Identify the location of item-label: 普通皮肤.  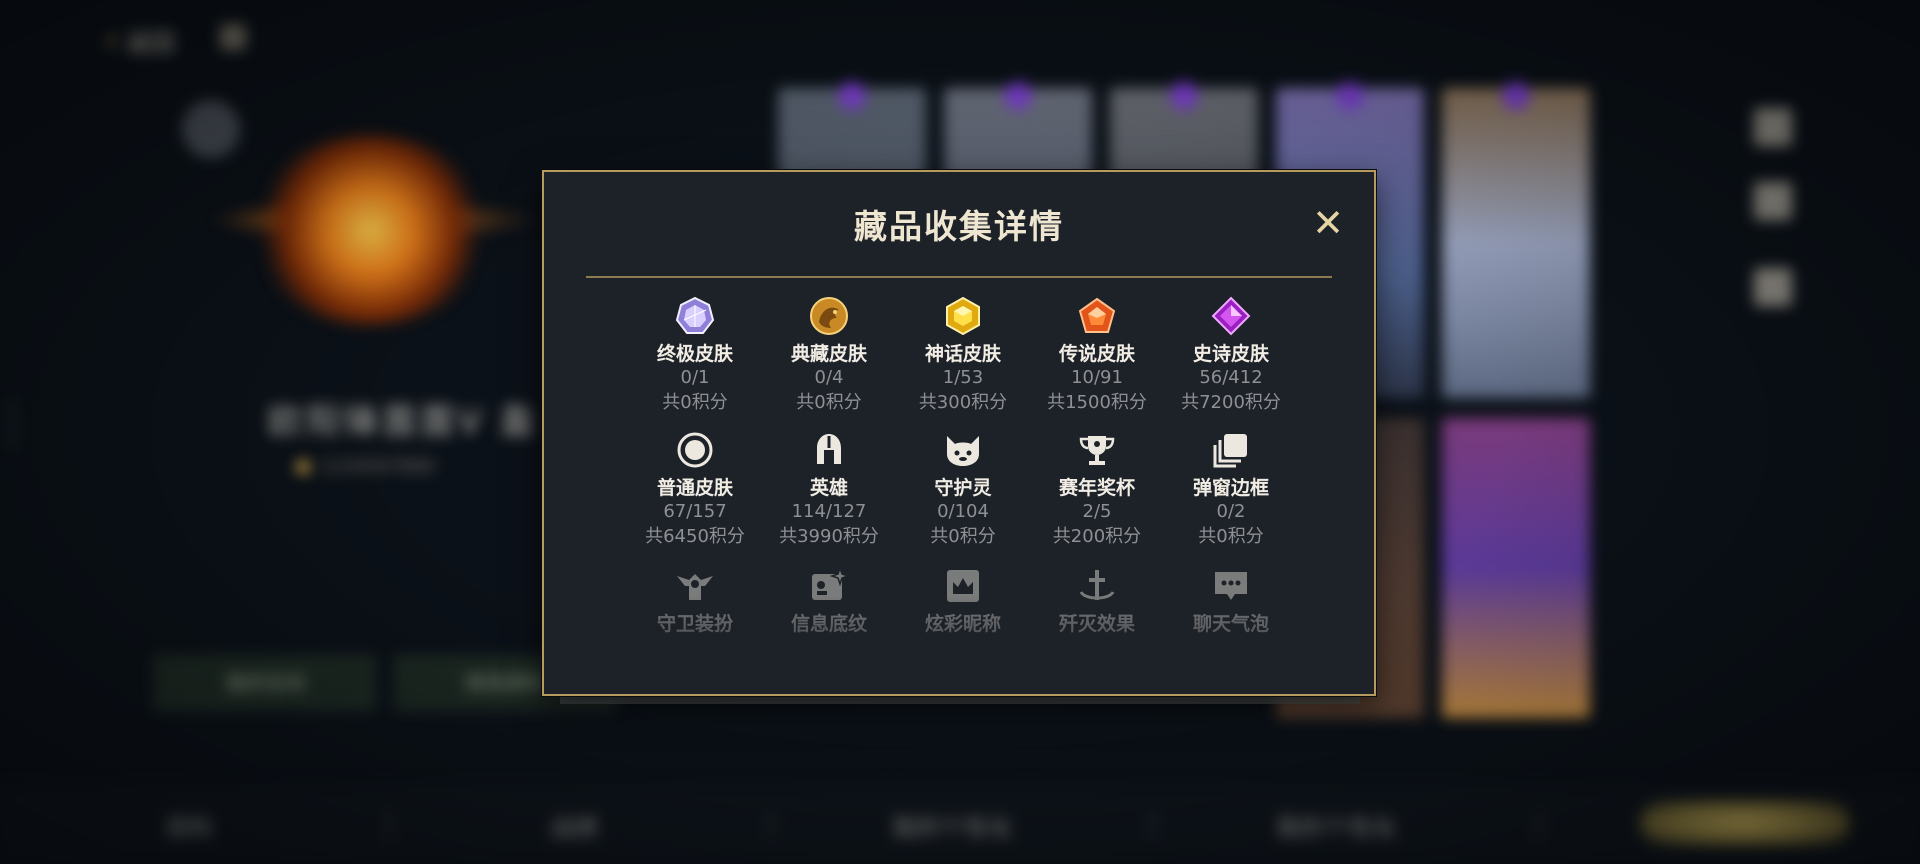
(694, 488).